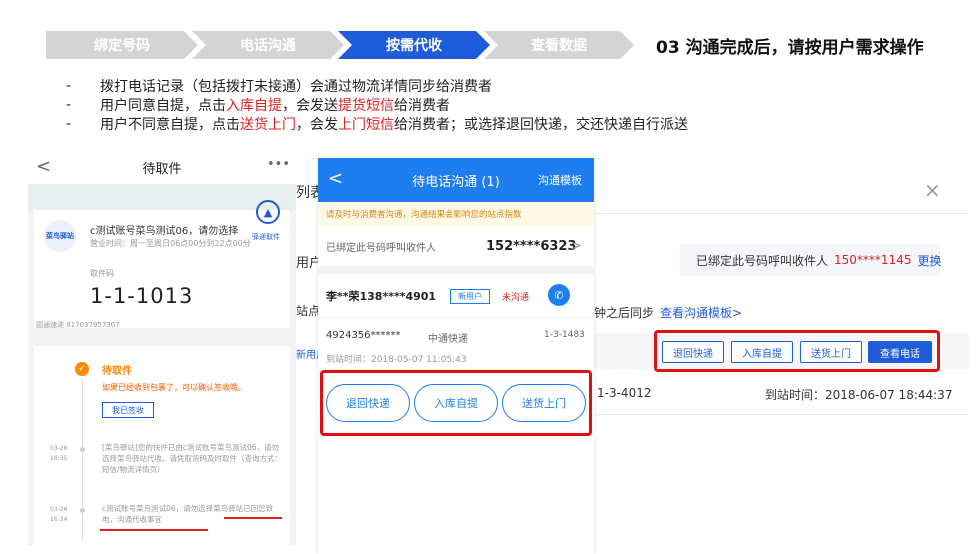 The image size is (979, 554). Describe the element at coordinates (117, 371) in the screenshot. I see `pending-title: 待取件` at that location.